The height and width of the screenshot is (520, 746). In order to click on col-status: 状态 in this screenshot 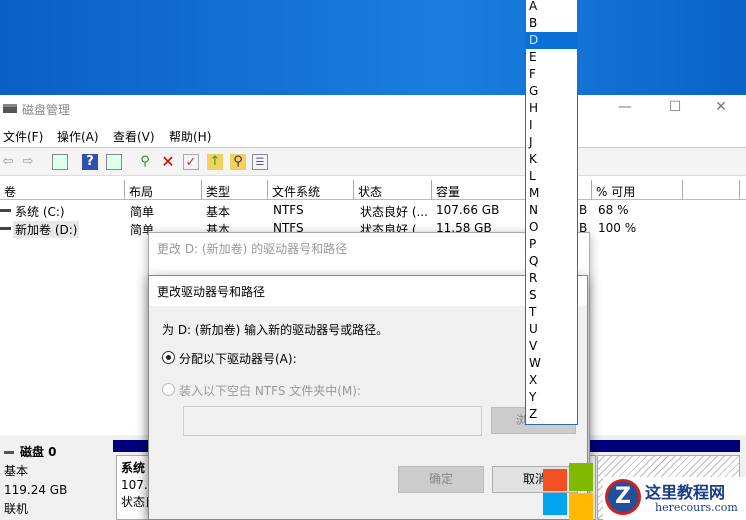, I will do `click(393, 190)`.